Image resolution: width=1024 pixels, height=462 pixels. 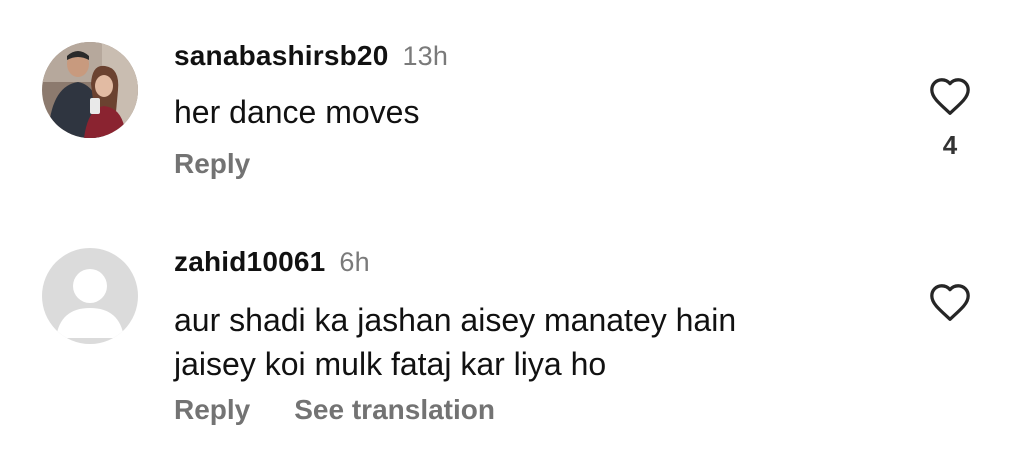 What do you see at coordinates (394, 409) in the screenshot?
I see `see-translation-button: See translation` at bounding box center [394, 409].